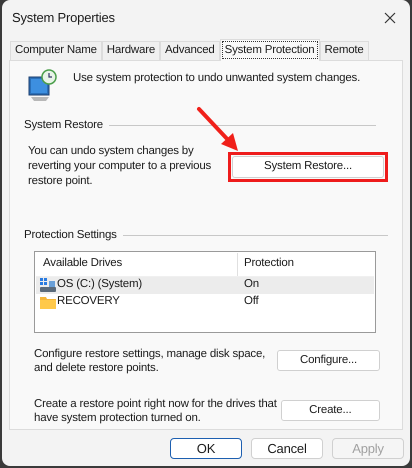 This screenshot has height=468, width=412. I want to click on window-title: System Properties, so click(63, 18).